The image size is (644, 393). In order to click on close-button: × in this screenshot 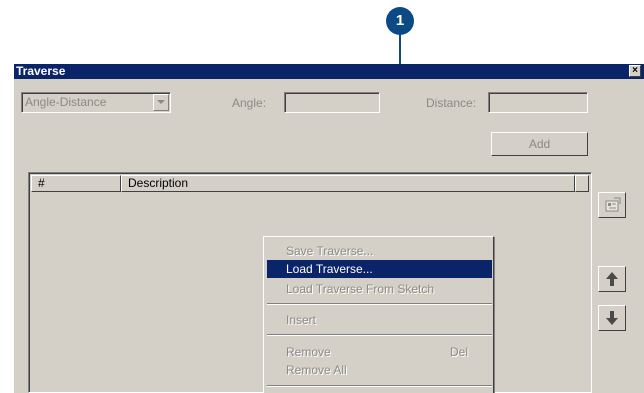, I will do `click(635, 71)`.